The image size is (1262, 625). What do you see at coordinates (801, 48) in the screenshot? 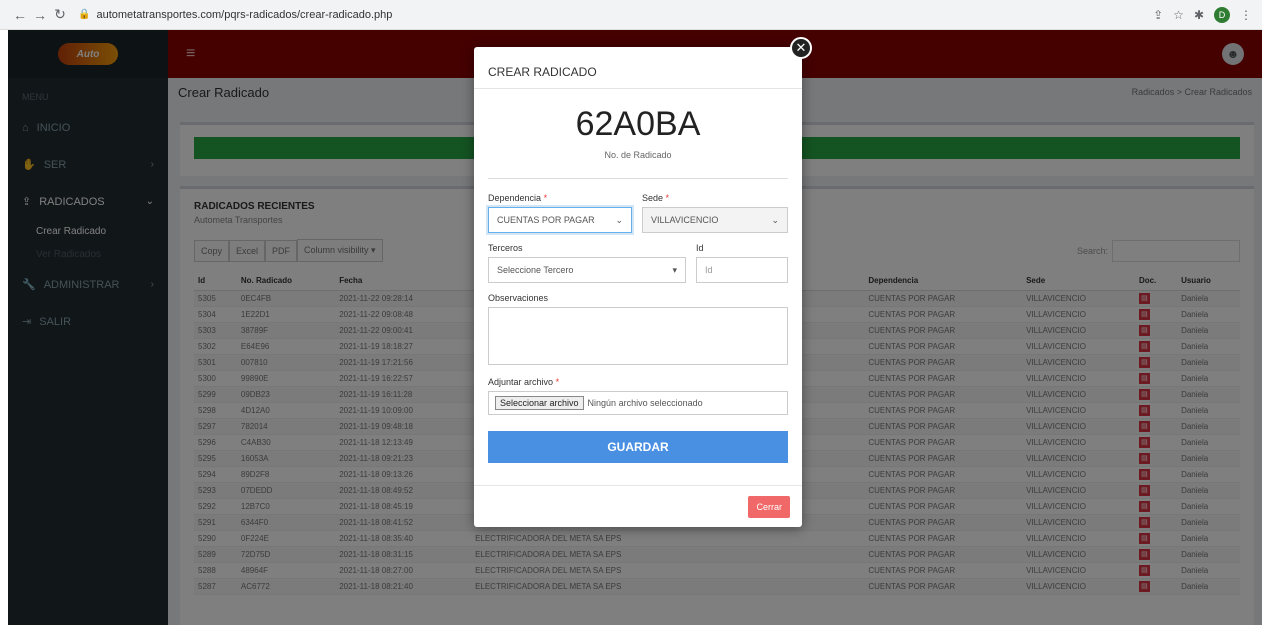
I see `close-icon: ✕` at bounding box center [801, 48].